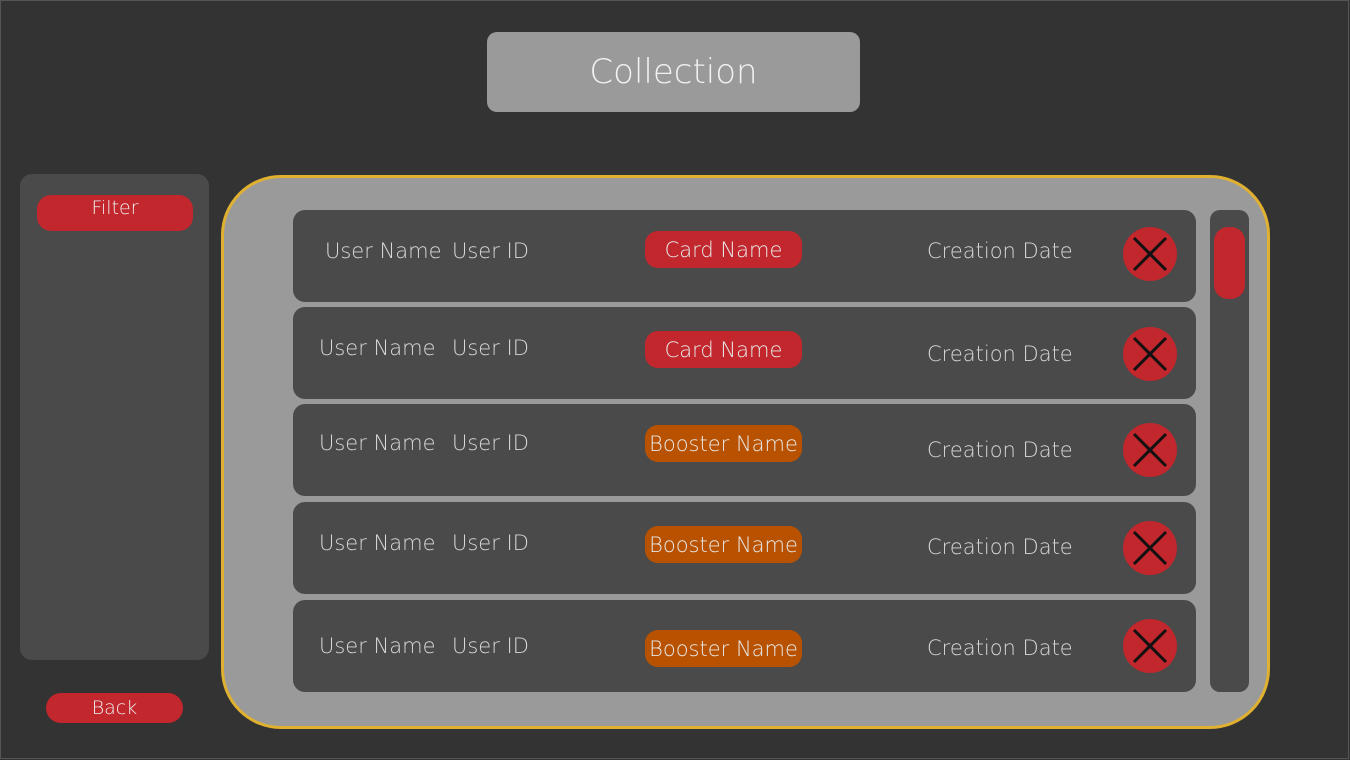  I want to click on scrollbar-thumb, so click(1229, 263).